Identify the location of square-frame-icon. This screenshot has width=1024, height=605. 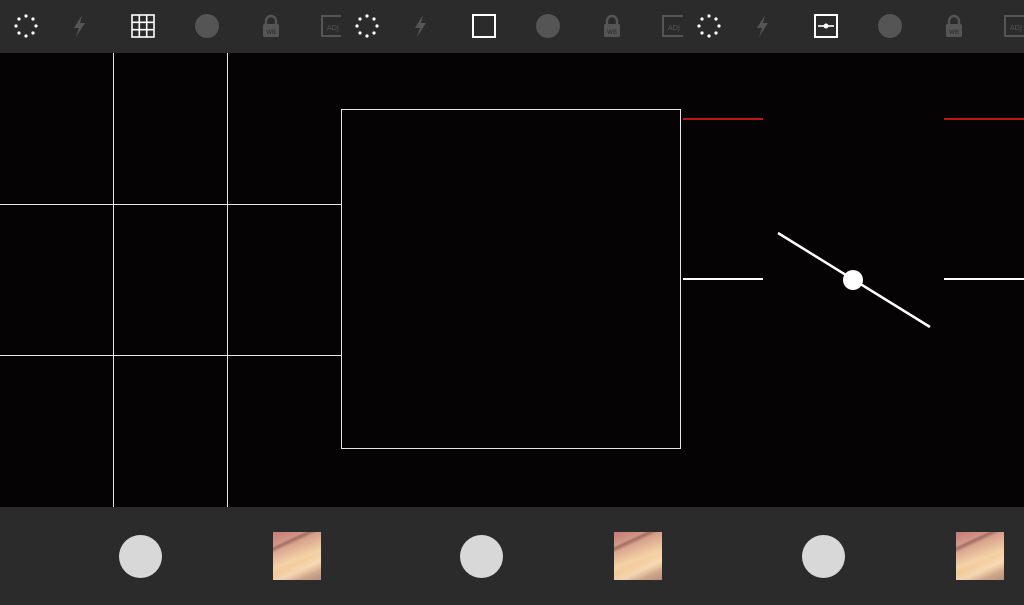
(484, 26).